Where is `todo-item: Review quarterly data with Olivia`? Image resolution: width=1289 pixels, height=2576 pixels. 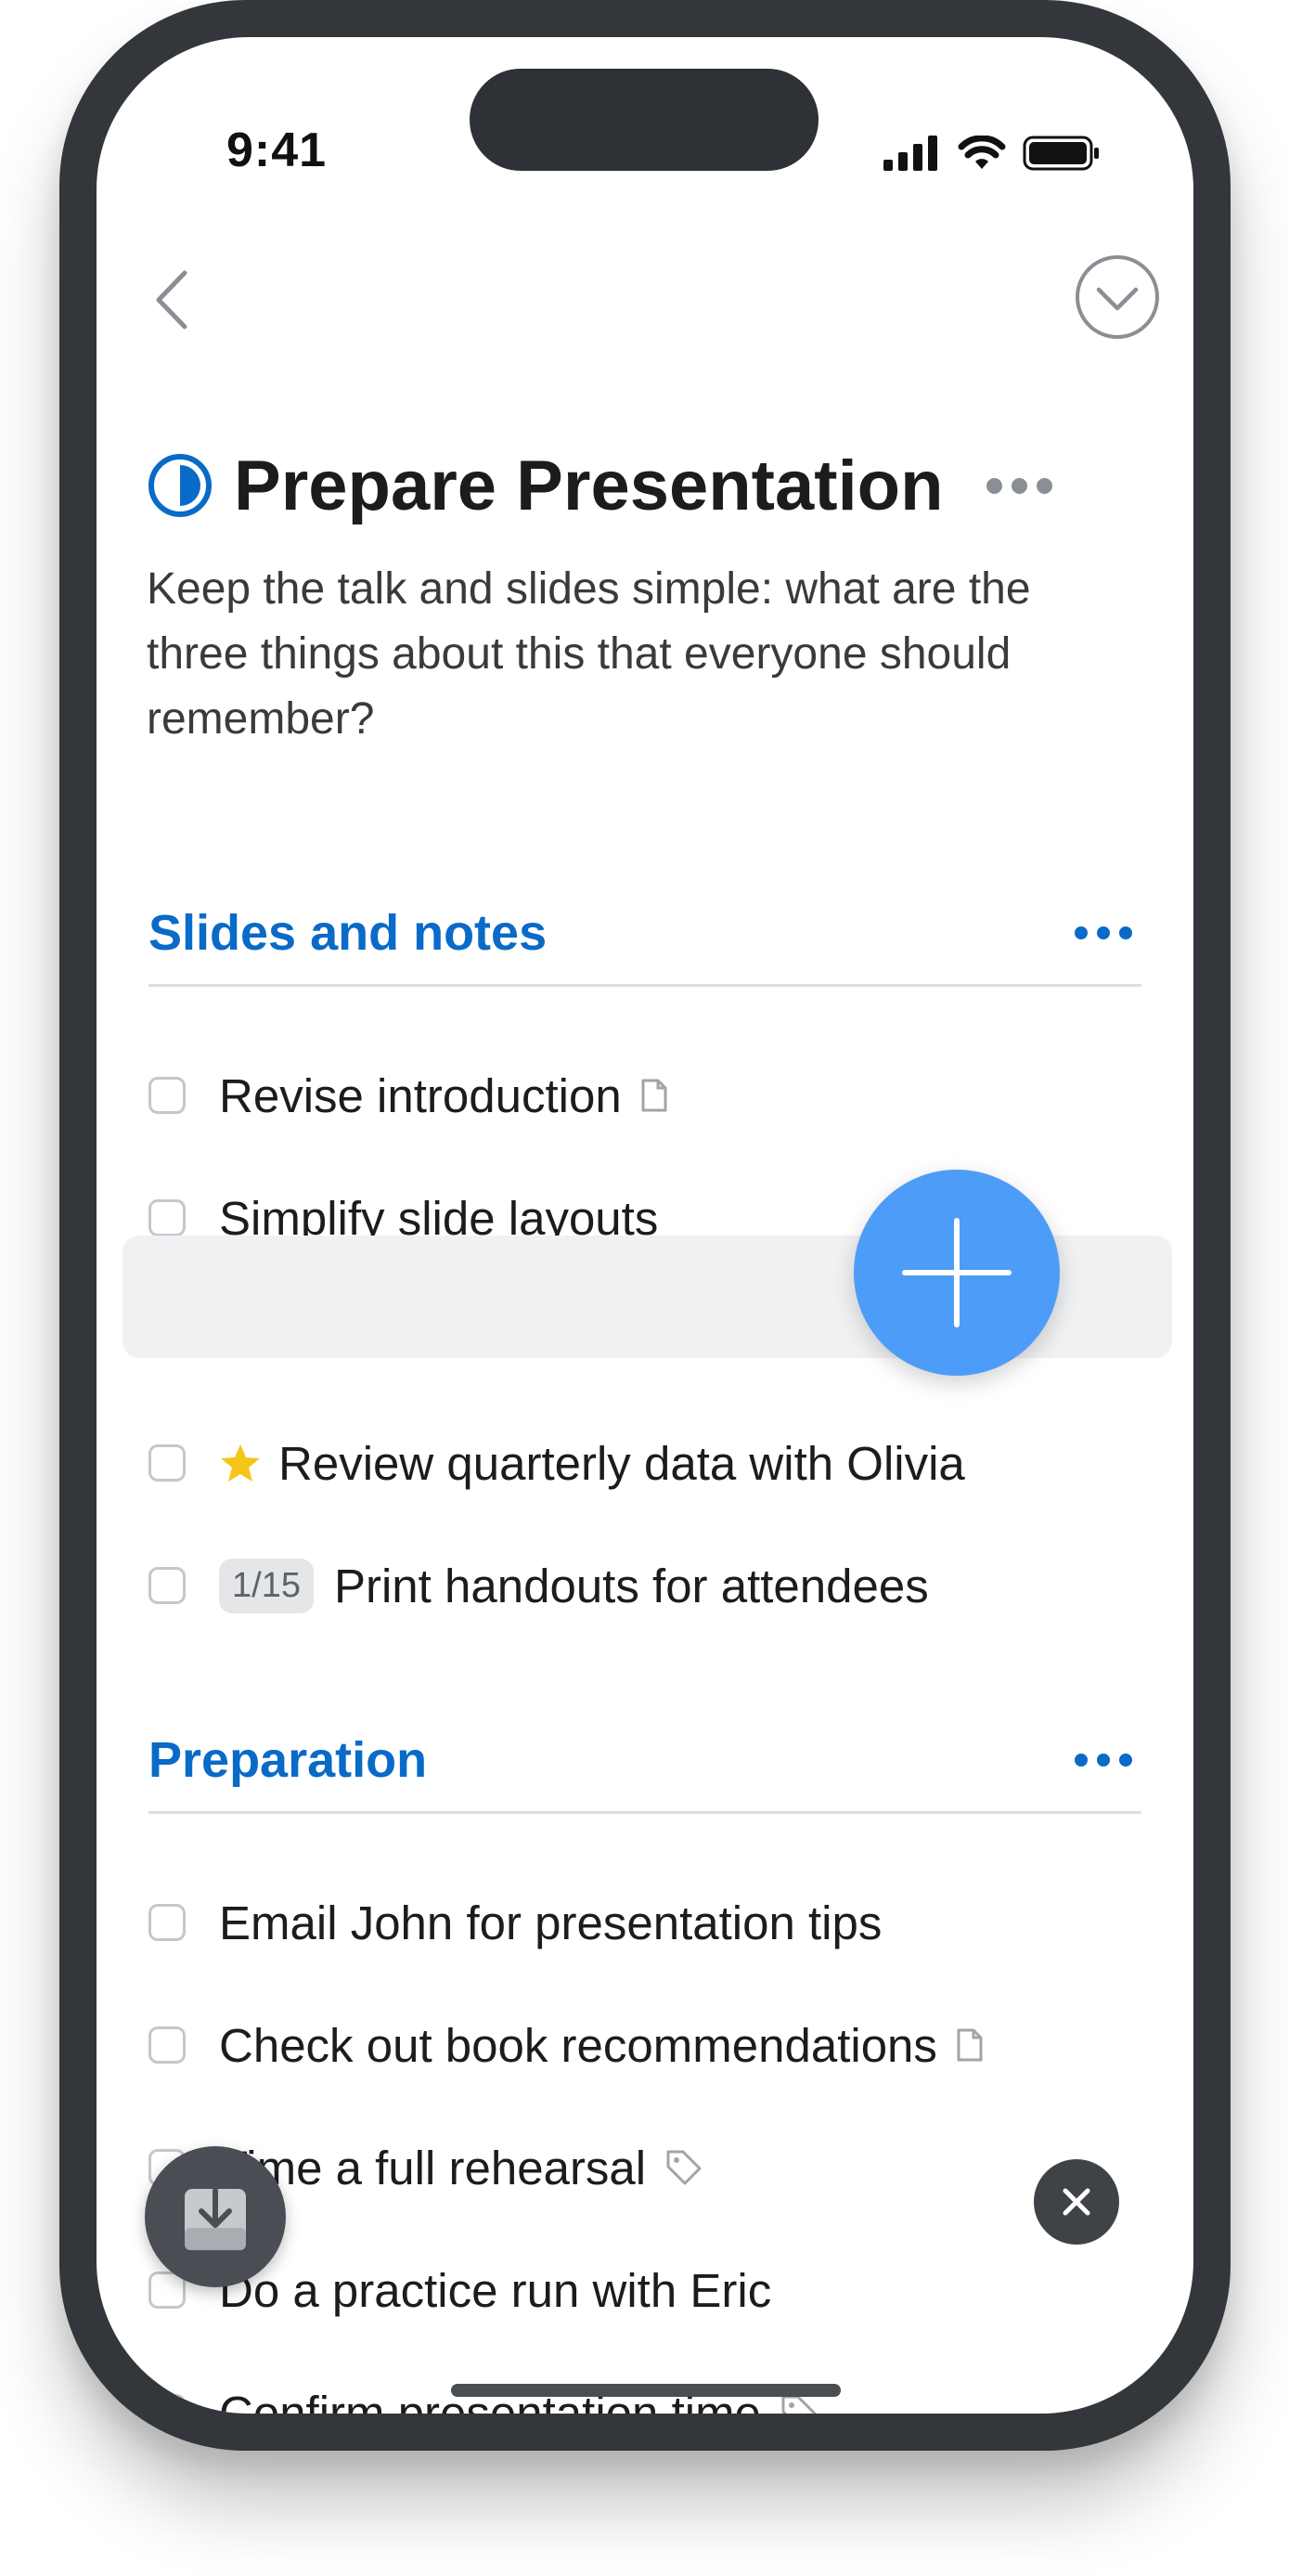
todo-item: Review quarterly data with Olivia is located at coordinates (556, 1463).